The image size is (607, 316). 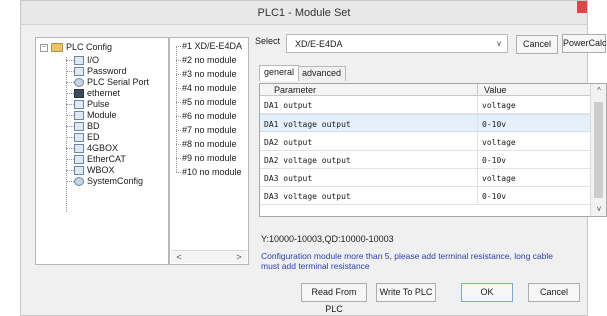 I want to click on tree-item-label: Password, so click(x=107, y=71).